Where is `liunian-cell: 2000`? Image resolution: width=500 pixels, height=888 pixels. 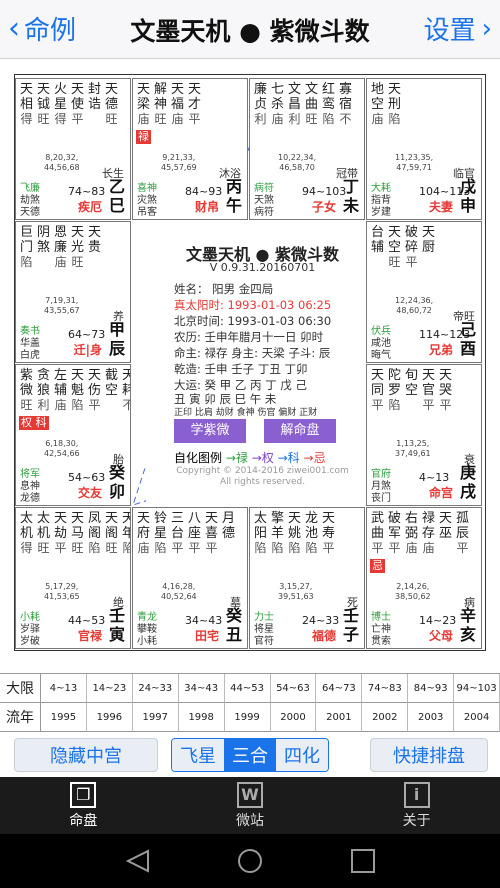
liunian-cell: 2000 is located at coordinates (293, 717).